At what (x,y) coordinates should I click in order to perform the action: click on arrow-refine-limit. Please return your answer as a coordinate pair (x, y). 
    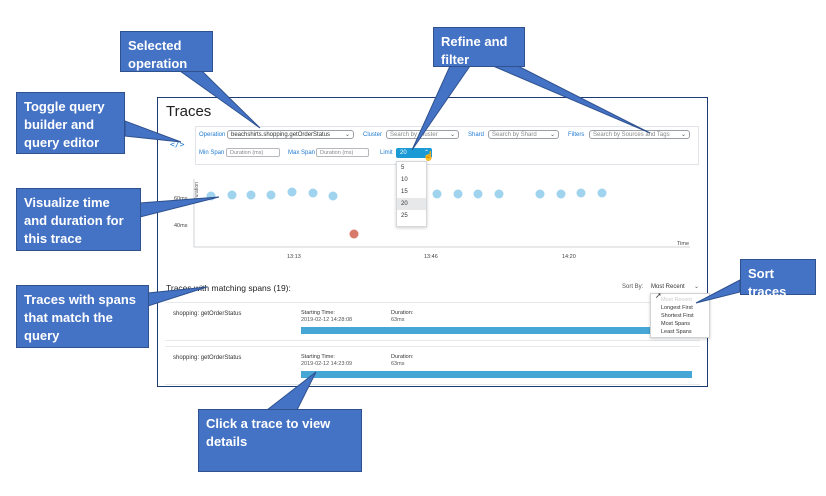
    Looking at the image, I should click on (441, 108).